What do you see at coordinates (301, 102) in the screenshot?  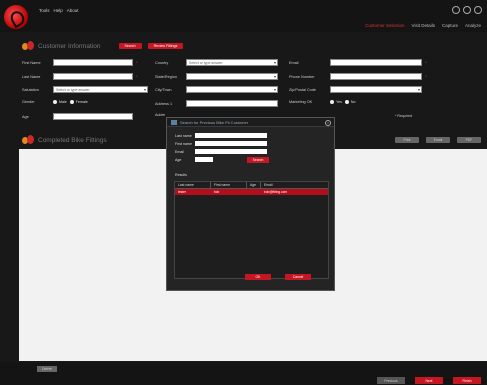 I see `marketing-label: Marketing OK` at bounding box center [301, 102].